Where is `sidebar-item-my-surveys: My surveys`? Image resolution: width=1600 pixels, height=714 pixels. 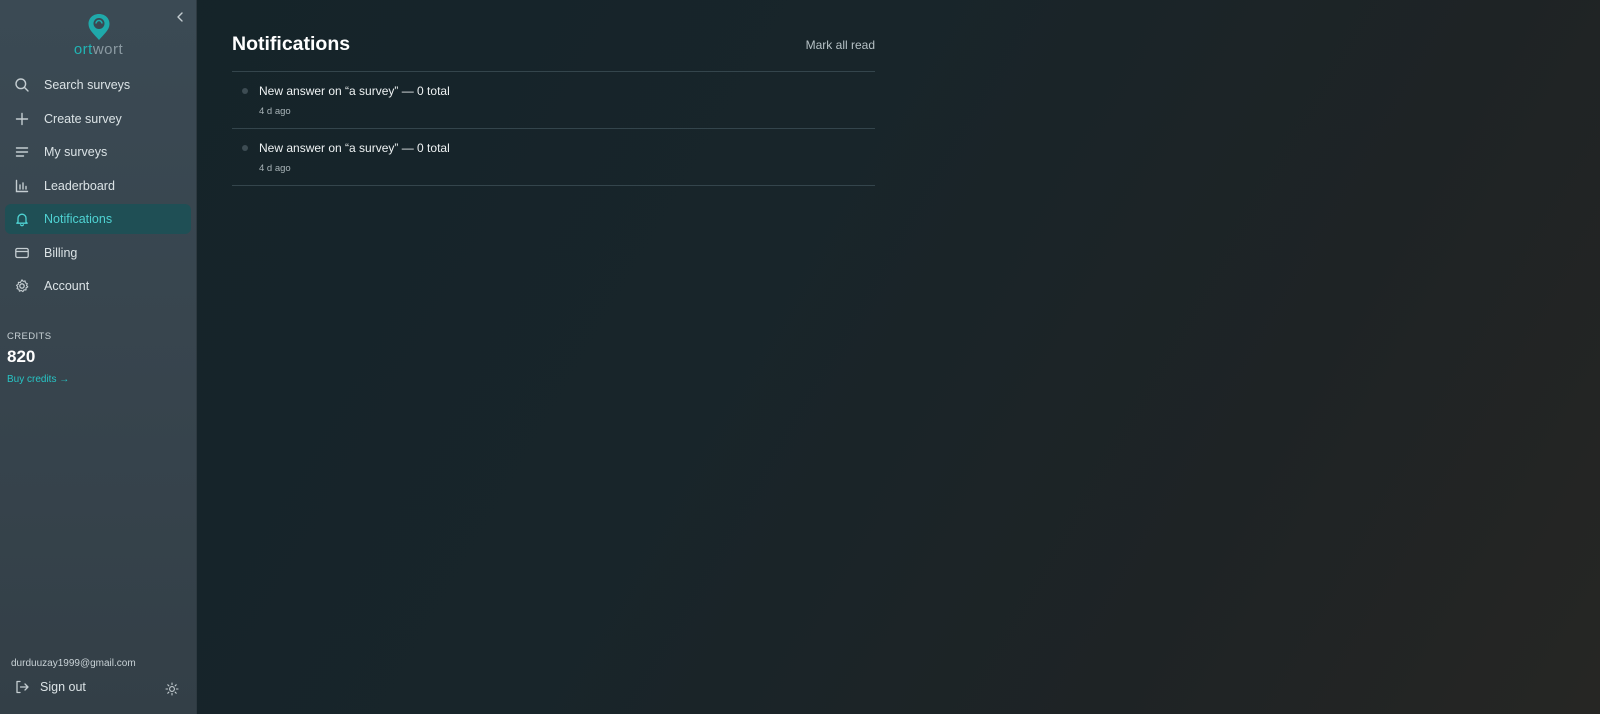
sidebar-item-my-surveys: My surveys is located at coordinates (98, 152).